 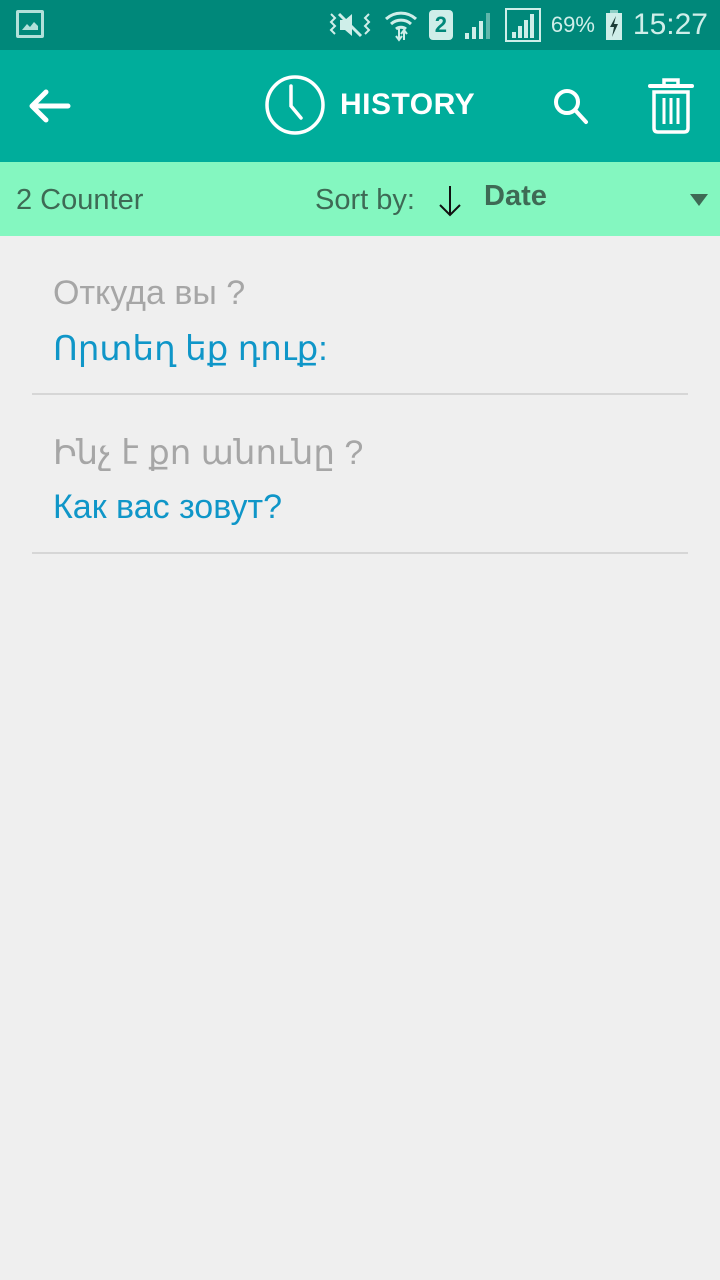 I want to click on back-arrow-icon, so click(x=50, y=106).